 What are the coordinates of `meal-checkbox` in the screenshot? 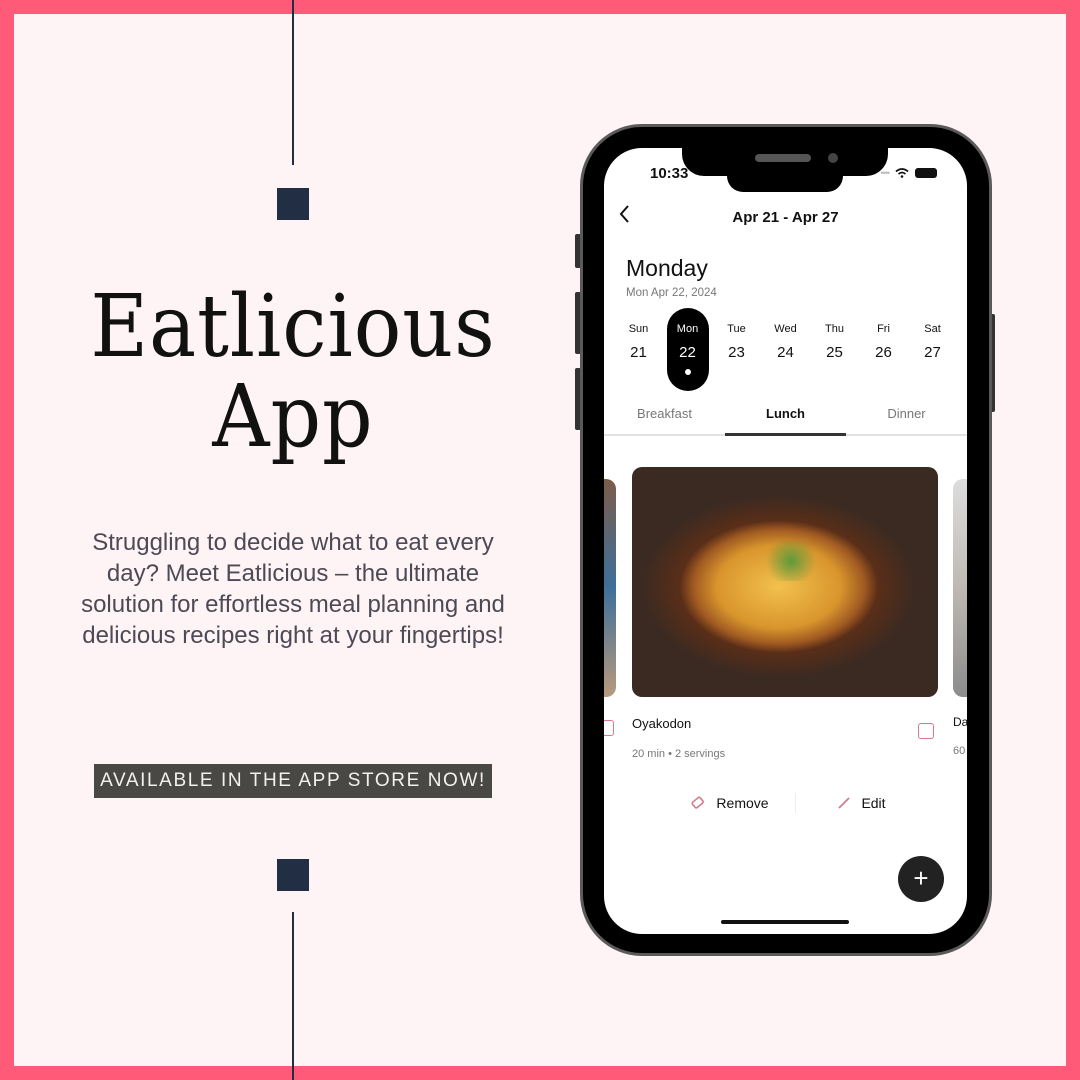 It's located at (926, 731).